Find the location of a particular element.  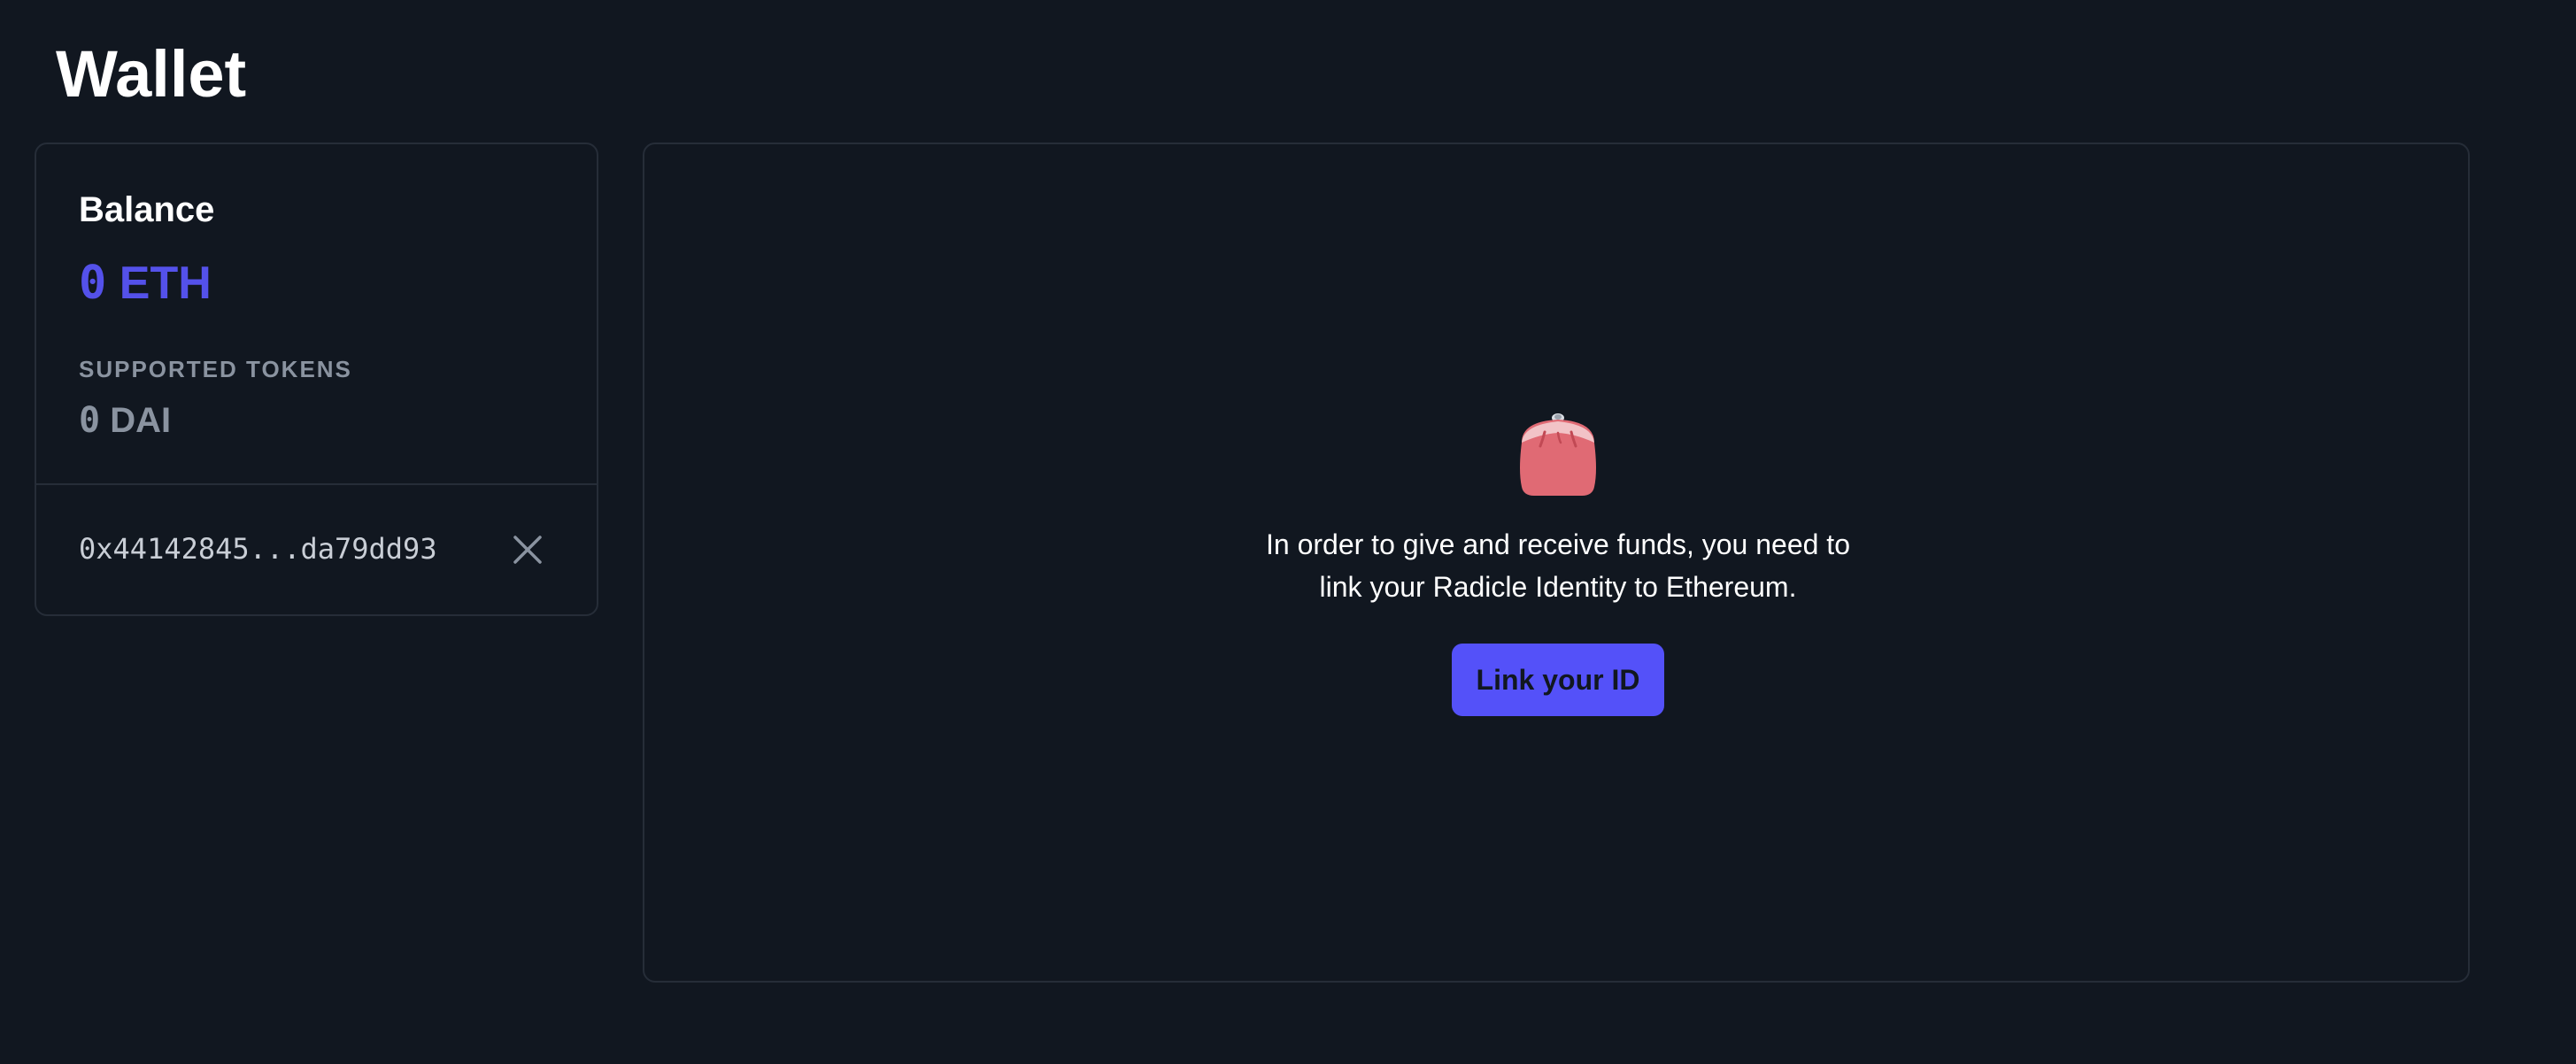

balance-heading: Balance is located at coordinates (147, 209).